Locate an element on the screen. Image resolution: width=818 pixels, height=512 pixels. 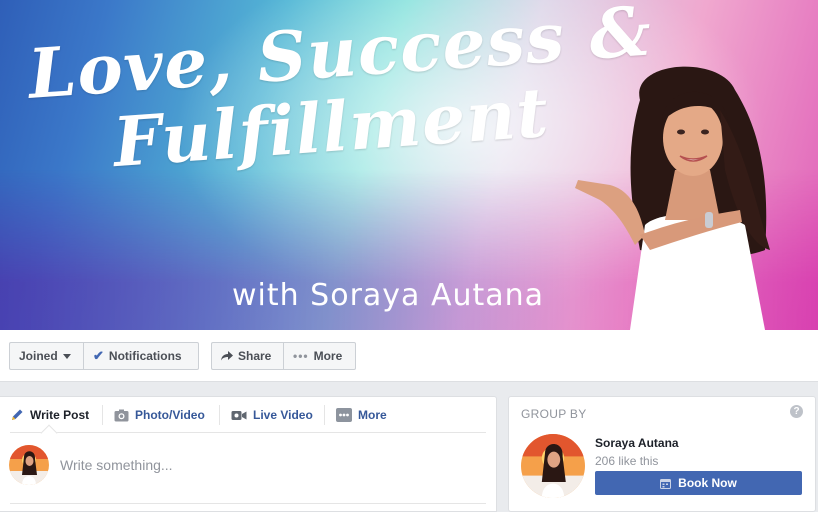
user-avatar is located at coordinates (29, 465).